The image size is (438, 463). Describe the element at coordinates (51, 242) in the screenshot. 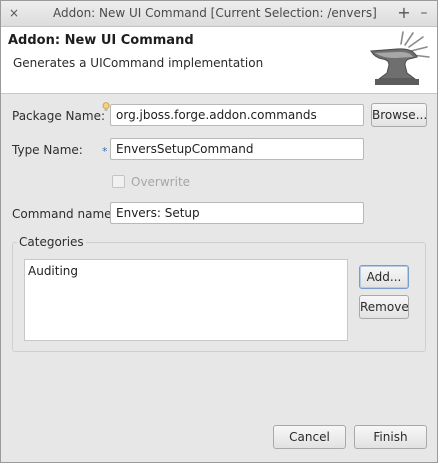

I see `categories-title: Categories` at that location.